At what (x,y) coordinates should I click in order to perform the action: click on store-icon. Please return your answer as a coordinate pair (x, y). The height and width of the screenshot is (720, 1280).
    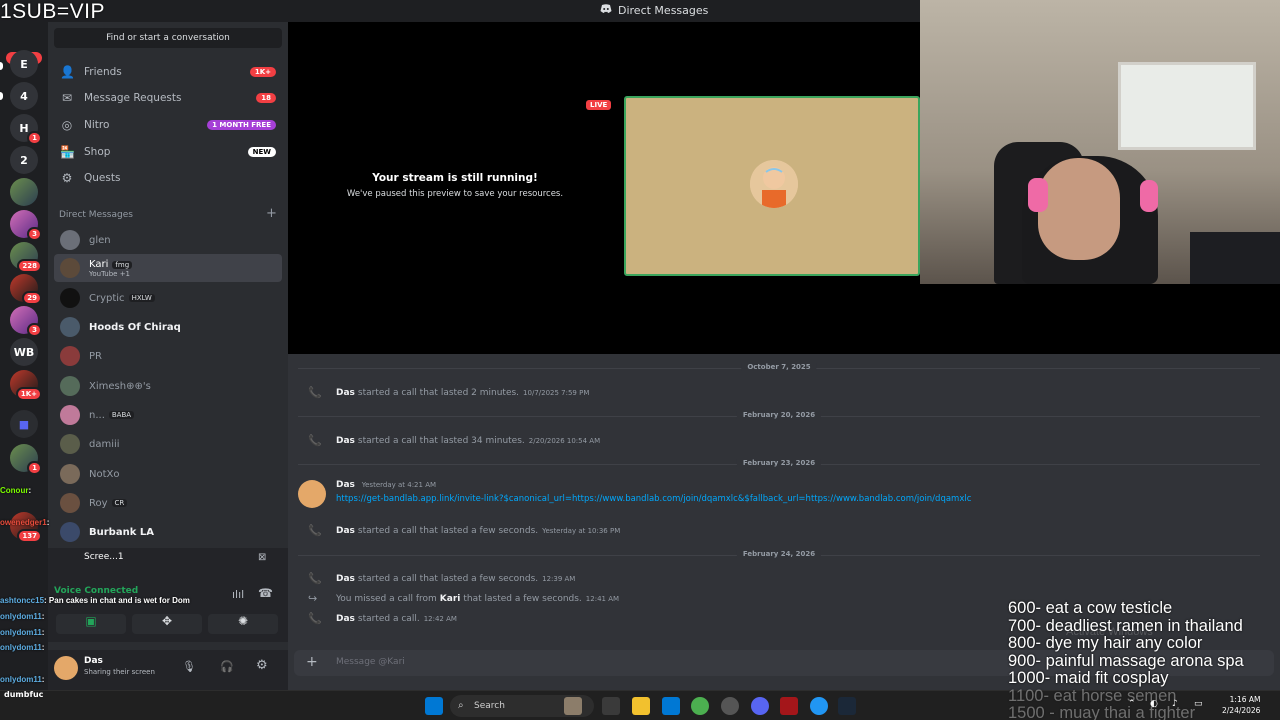
    Looking at the image, I should click on (671, 706).